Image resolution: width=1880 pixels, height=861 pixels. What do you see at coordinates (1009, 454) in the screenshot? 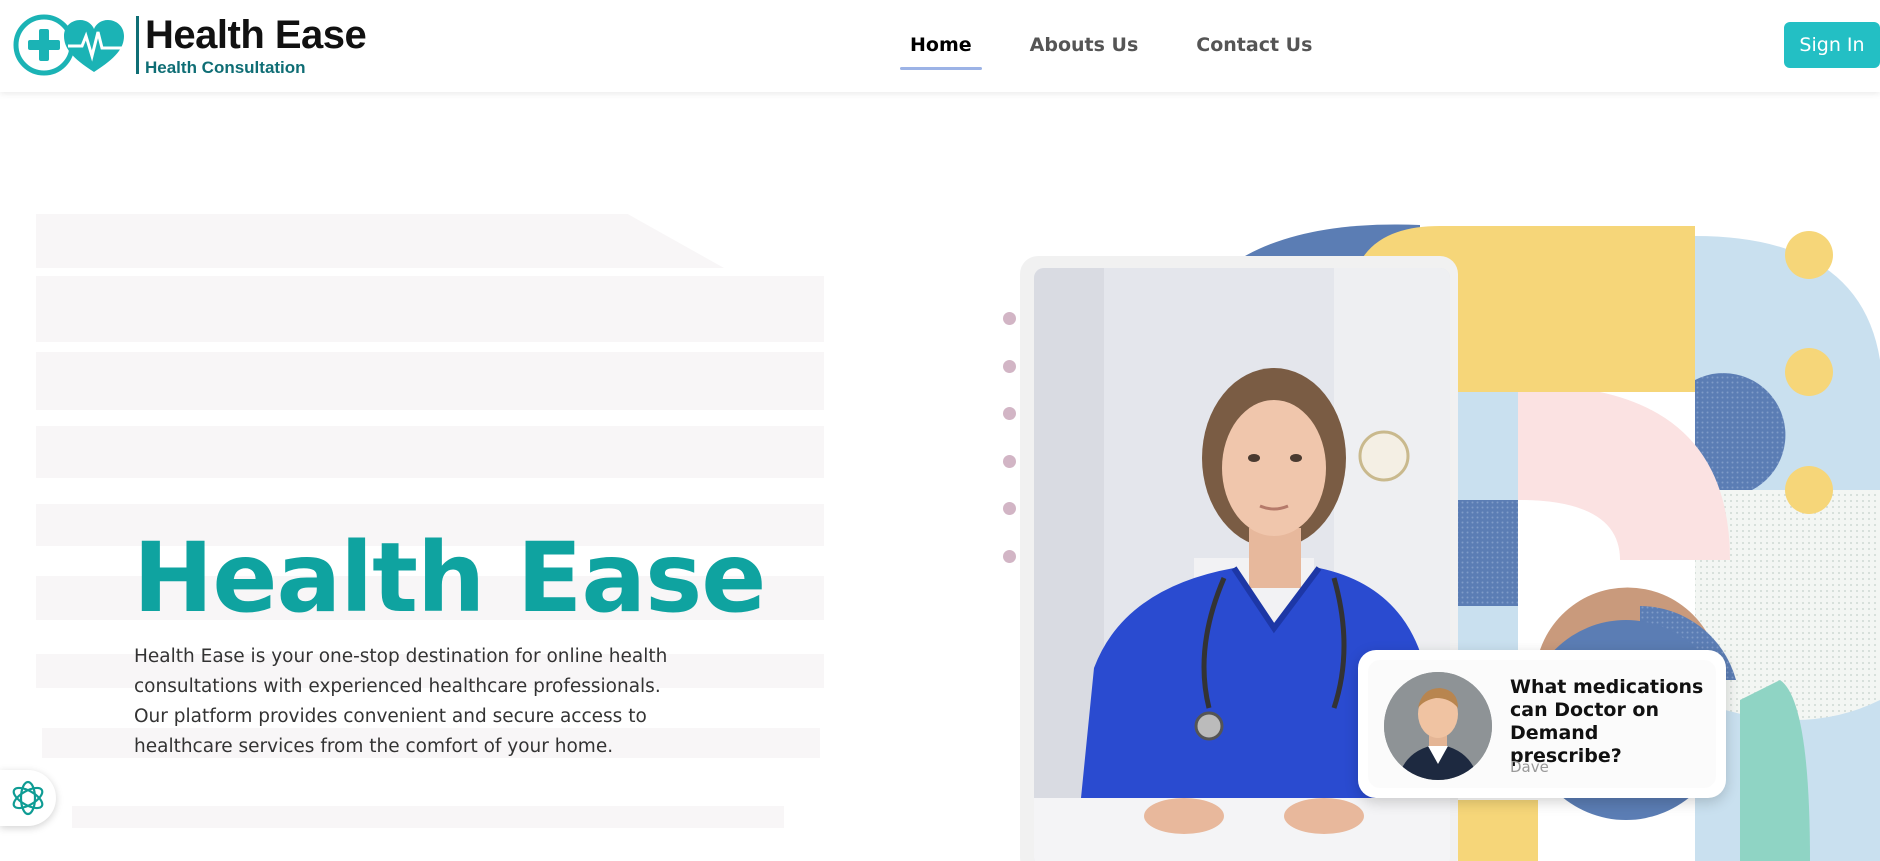
I see `decorative-dots` at bounding box center [1009, 454].